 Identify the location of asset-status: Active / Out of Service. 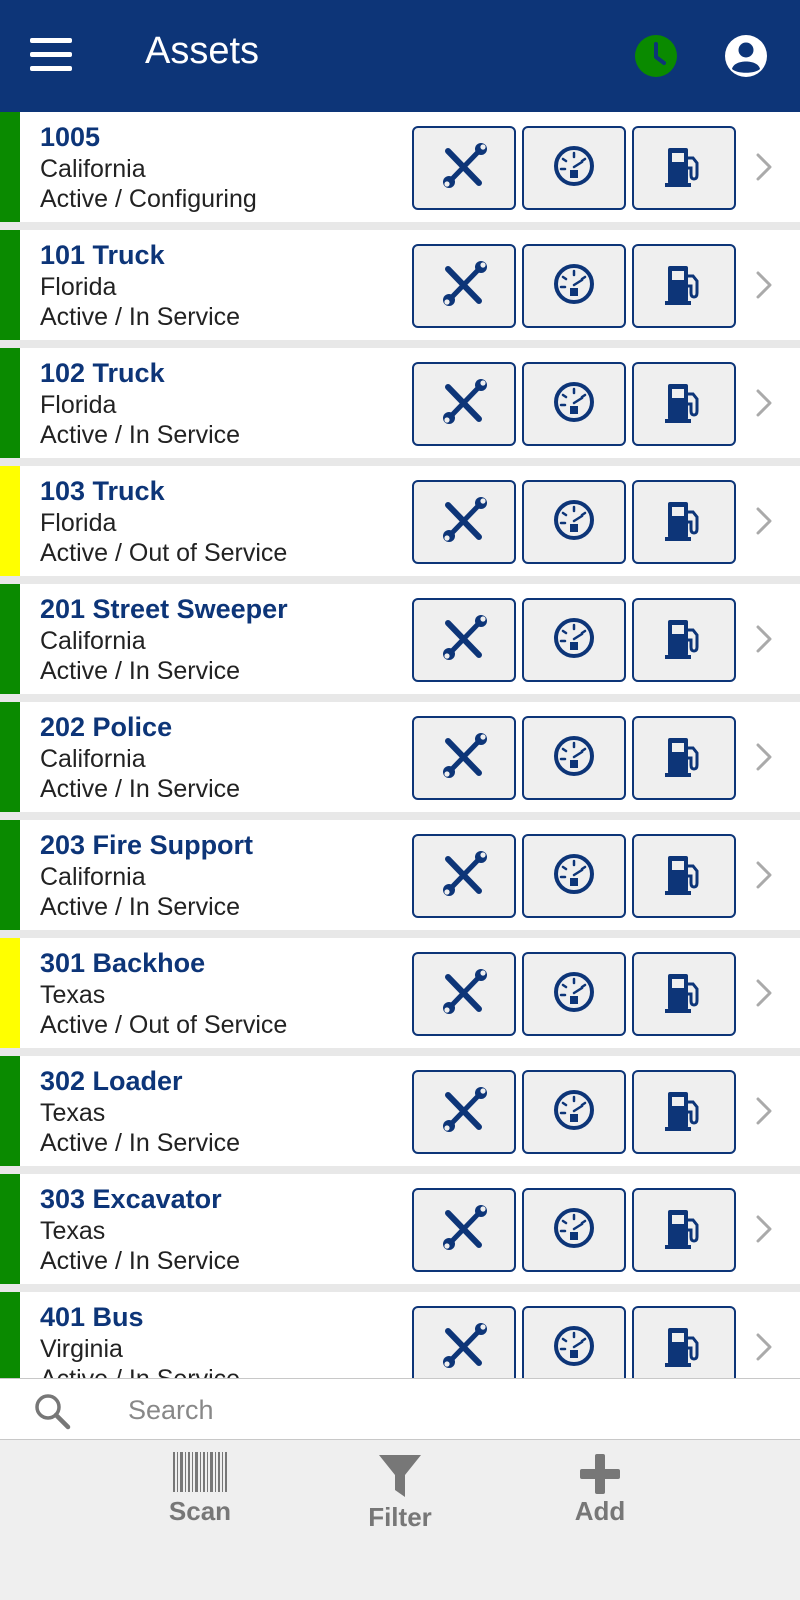
(164, 553).